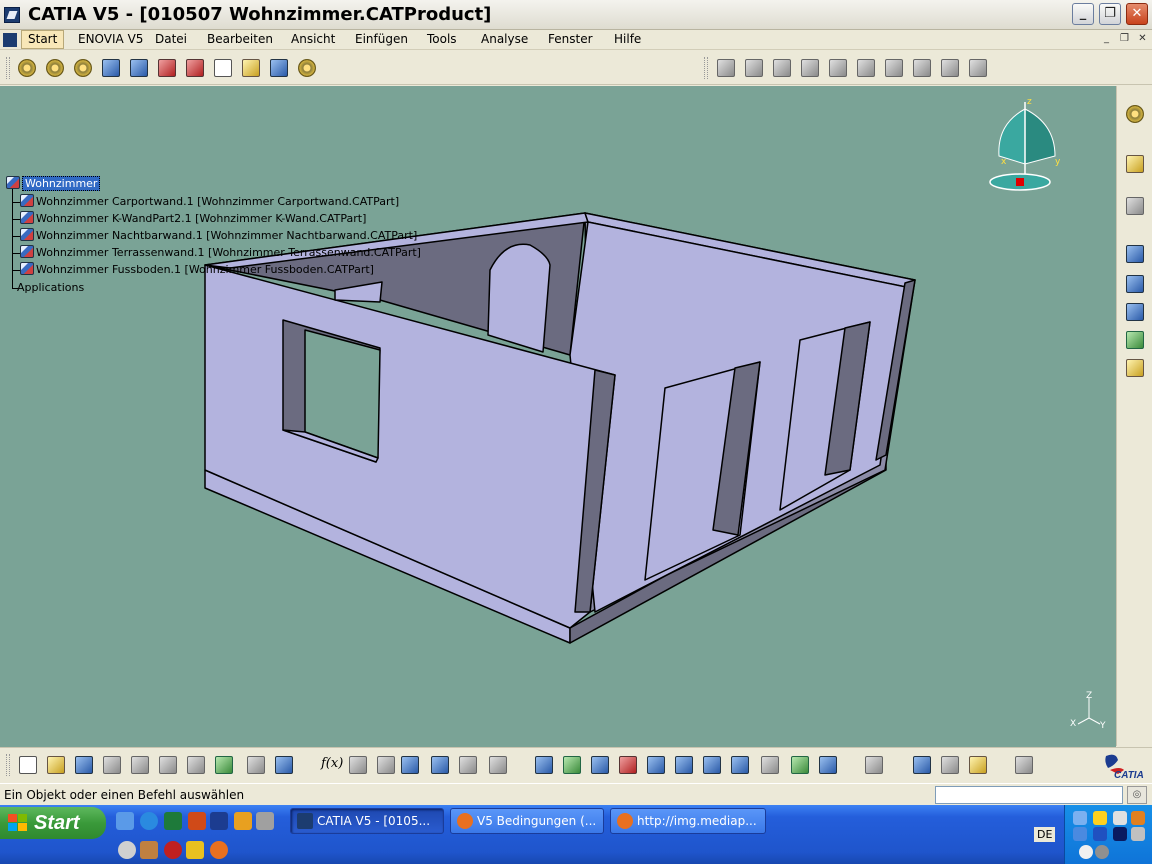 The height and width of the screenshot is (864, 1152). What do you see at coordinates (1124, 39) in the screenshot?
I see `mdi-restore-button: ❐` at bounding box center [1124, 39].